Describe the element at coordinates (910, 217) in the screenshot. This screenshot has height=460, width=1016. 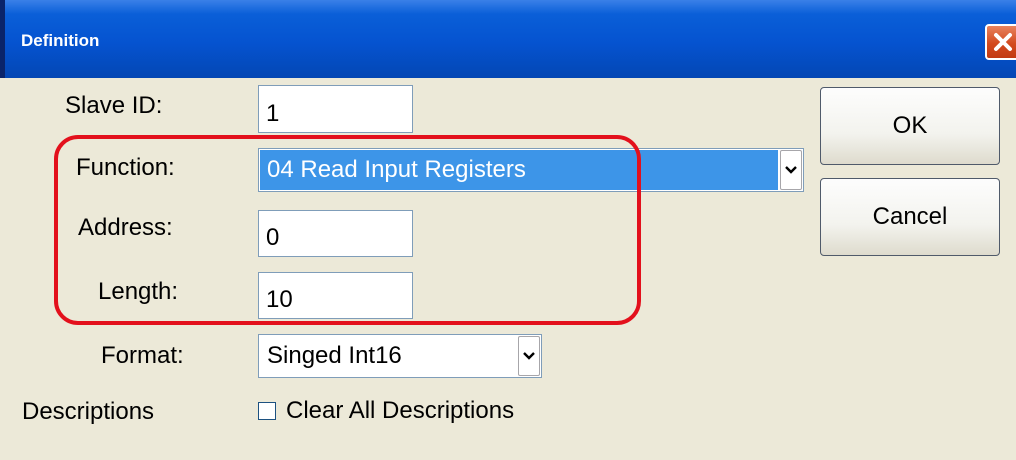
I see `cancel-button: Cancel` at that location.